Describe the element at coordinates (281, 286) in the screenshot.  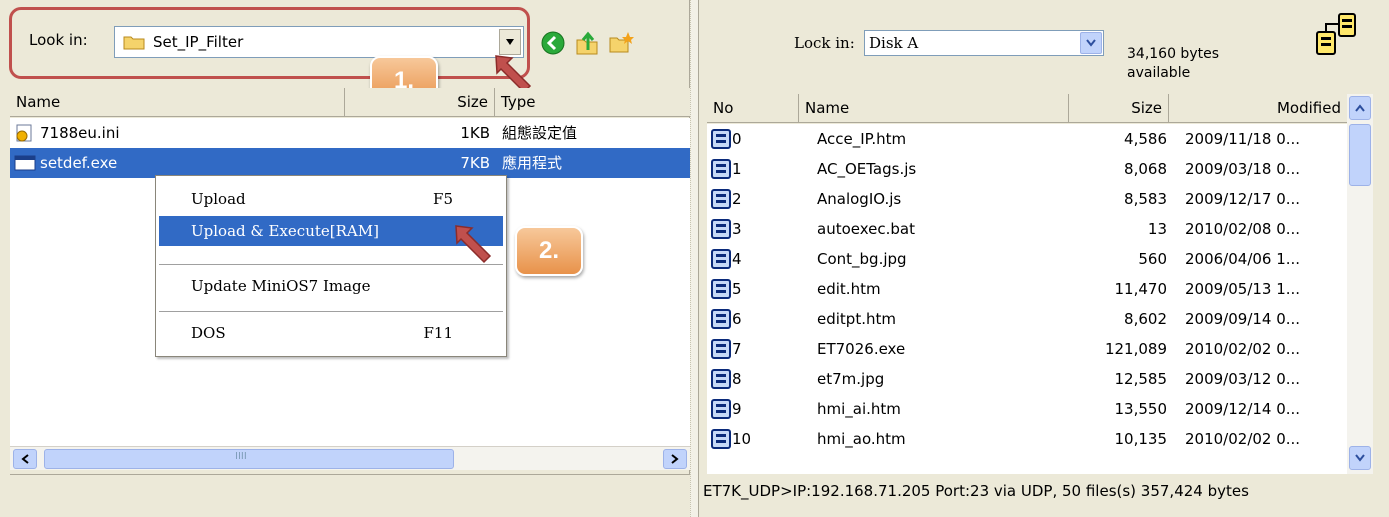
I see `menu-item-label: Update MiniOS7 Image` at that location.